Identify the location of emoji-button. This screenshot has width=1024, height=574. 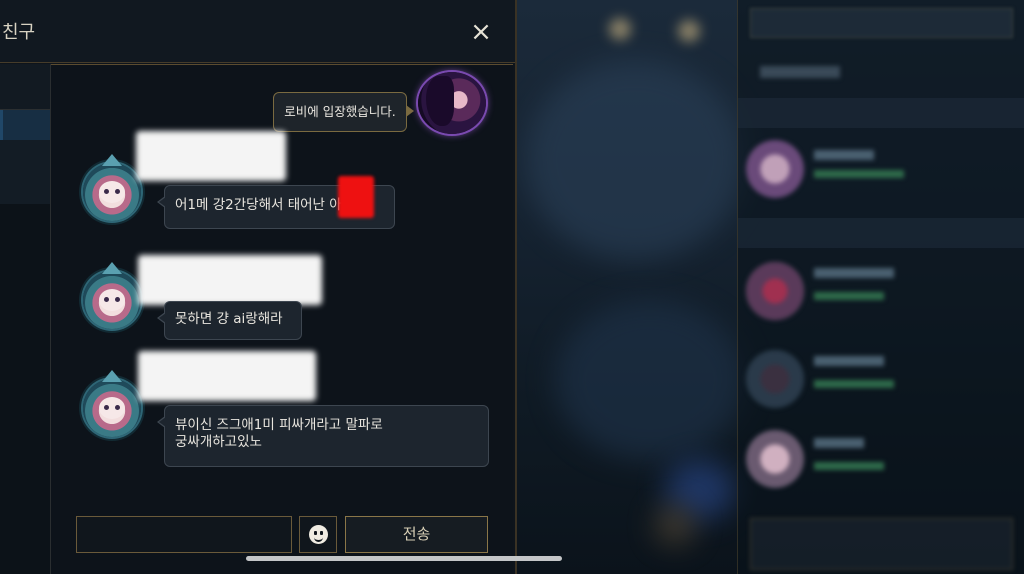
(318, 534).